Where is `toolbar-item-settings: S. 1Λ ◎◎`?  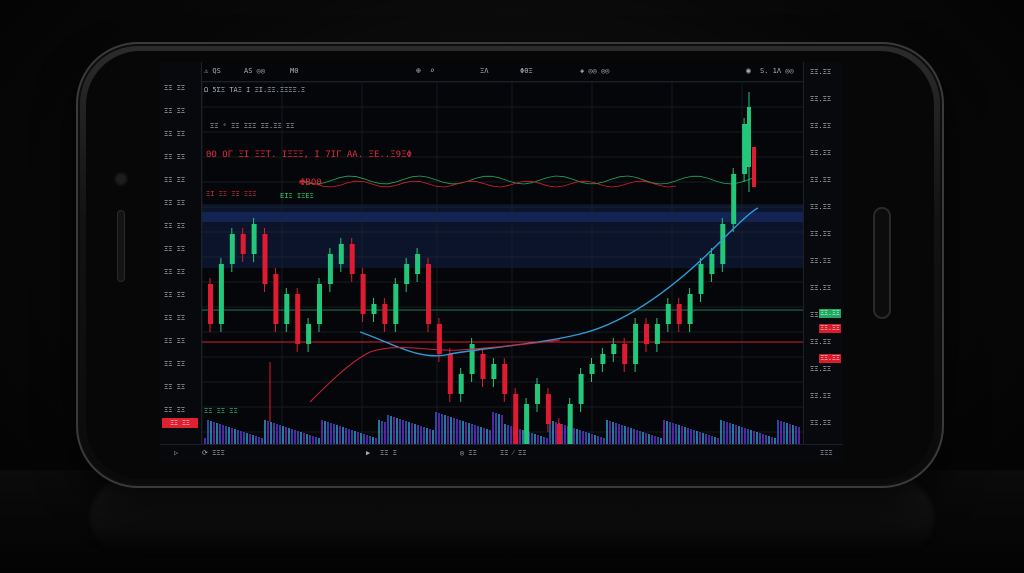 toolbar-item-settings: S. 1Λ ◎◎ is located at coordinates (777, 71).